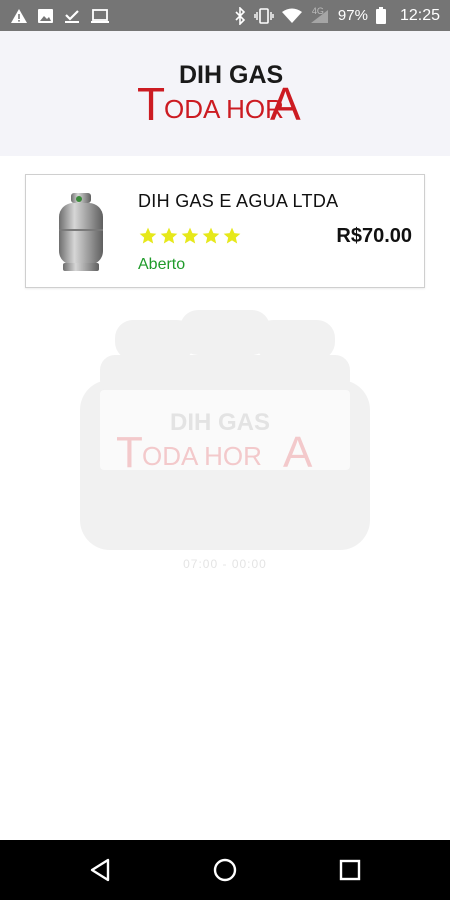 The image size is (450, 900). I want to click on recents-icon, so click(350, 870).